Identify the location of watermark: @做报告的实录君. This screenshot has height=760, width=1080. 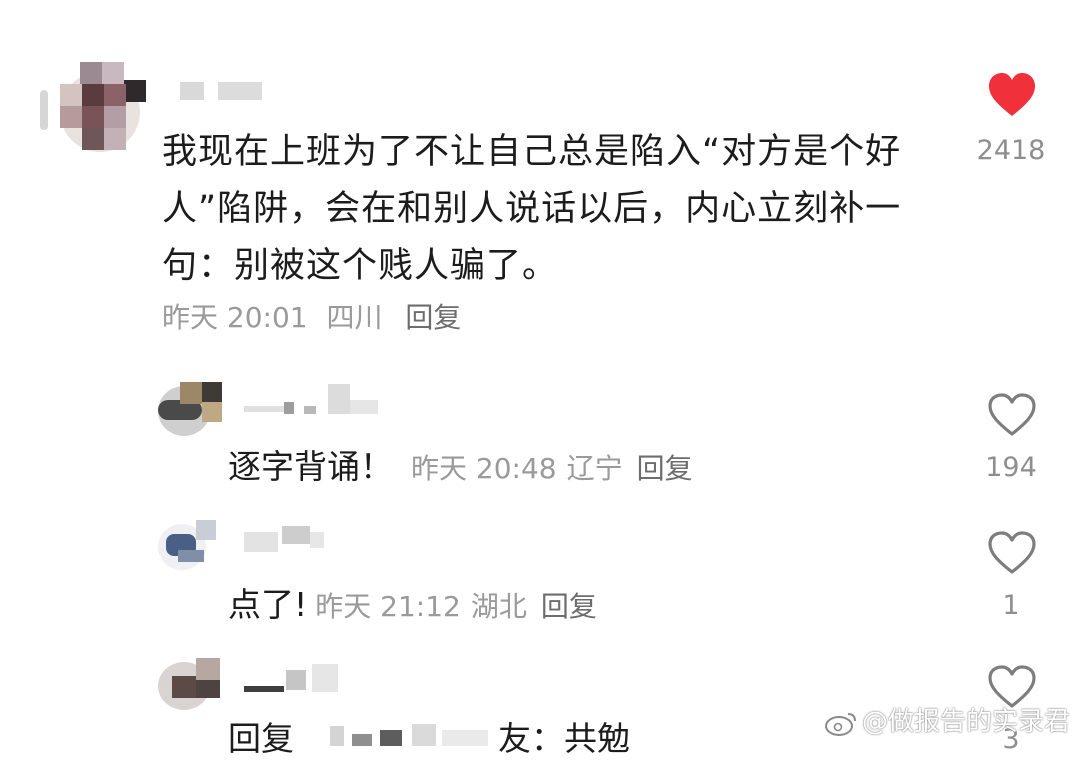
(947, 719).